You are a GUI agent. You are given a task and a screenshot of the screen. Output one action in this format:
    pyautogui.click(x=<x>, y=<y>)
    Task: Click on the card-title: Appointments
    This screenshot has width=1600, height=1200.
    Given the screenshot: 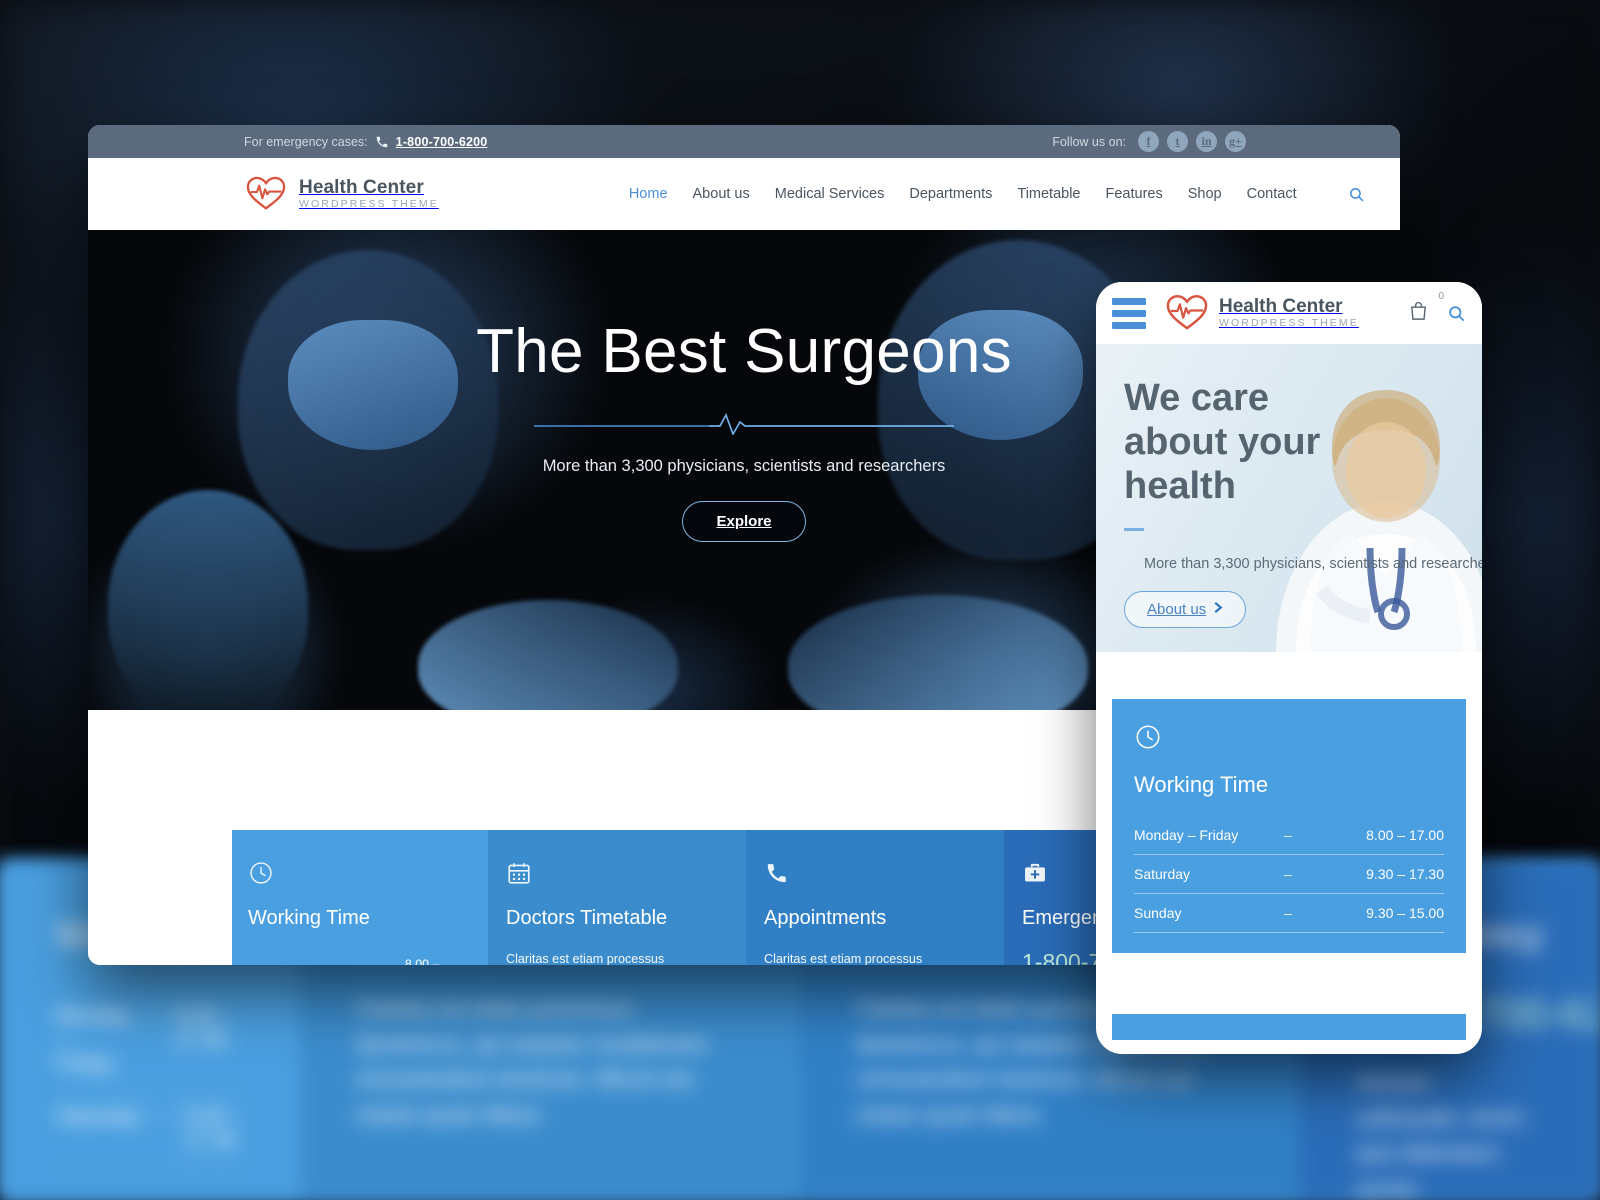 What is the action you would take?
    pyautogui.click(x=825, y=918)
    